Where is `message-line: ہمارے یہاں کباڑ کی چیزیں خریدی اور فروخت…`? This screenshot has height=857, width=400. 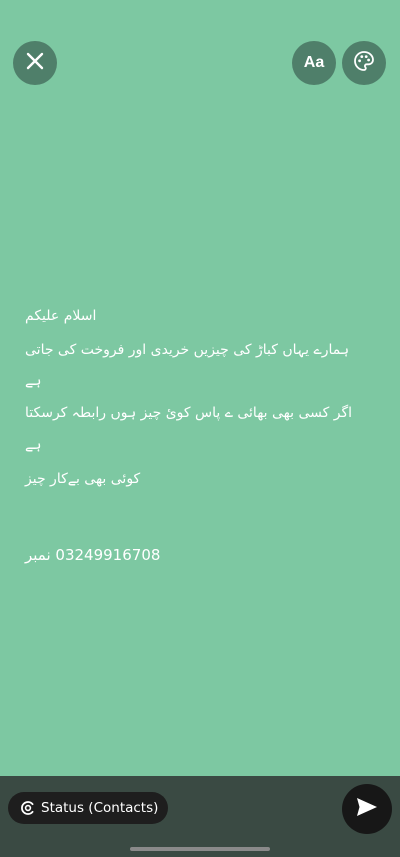 message-line: ہمارے یہاں کباڑ کی چیزیں خریدی اور فروخت… is located at coordinates (187, 350).